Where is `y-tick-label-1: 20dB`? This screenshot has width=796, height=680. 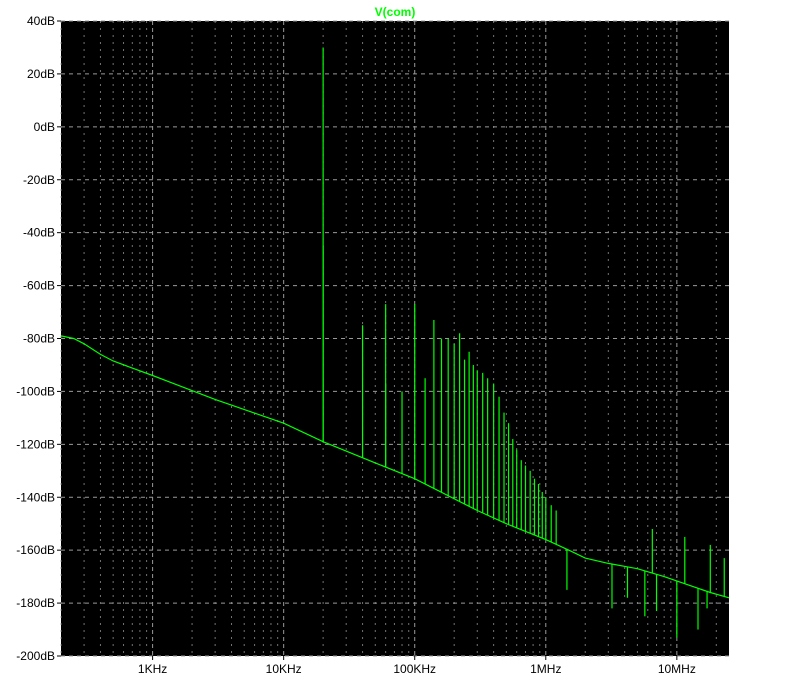
y-tick-label-1: 20dB is located at coordinates (41, 74).